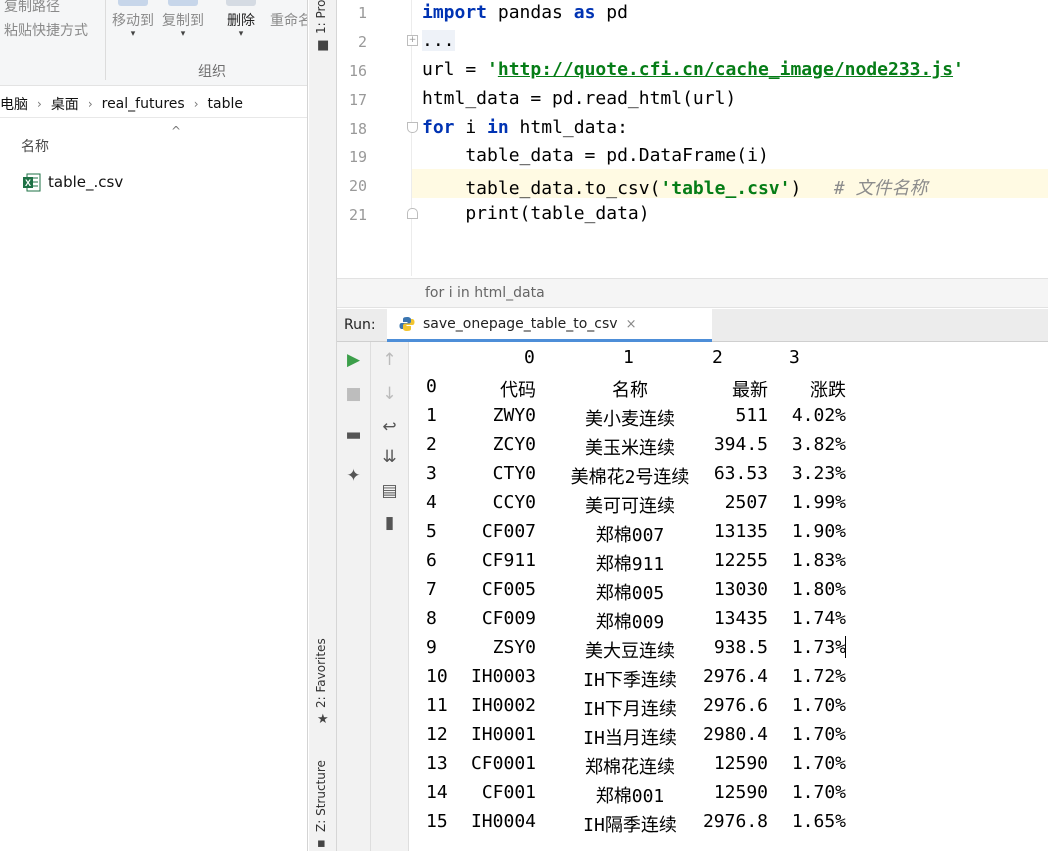 The height and width of the screenshot is (851, 1048). Describe the element at coordinates (65, 104) in the screenshot. I see `breadcrumb-desktop: 桌面` at that location.